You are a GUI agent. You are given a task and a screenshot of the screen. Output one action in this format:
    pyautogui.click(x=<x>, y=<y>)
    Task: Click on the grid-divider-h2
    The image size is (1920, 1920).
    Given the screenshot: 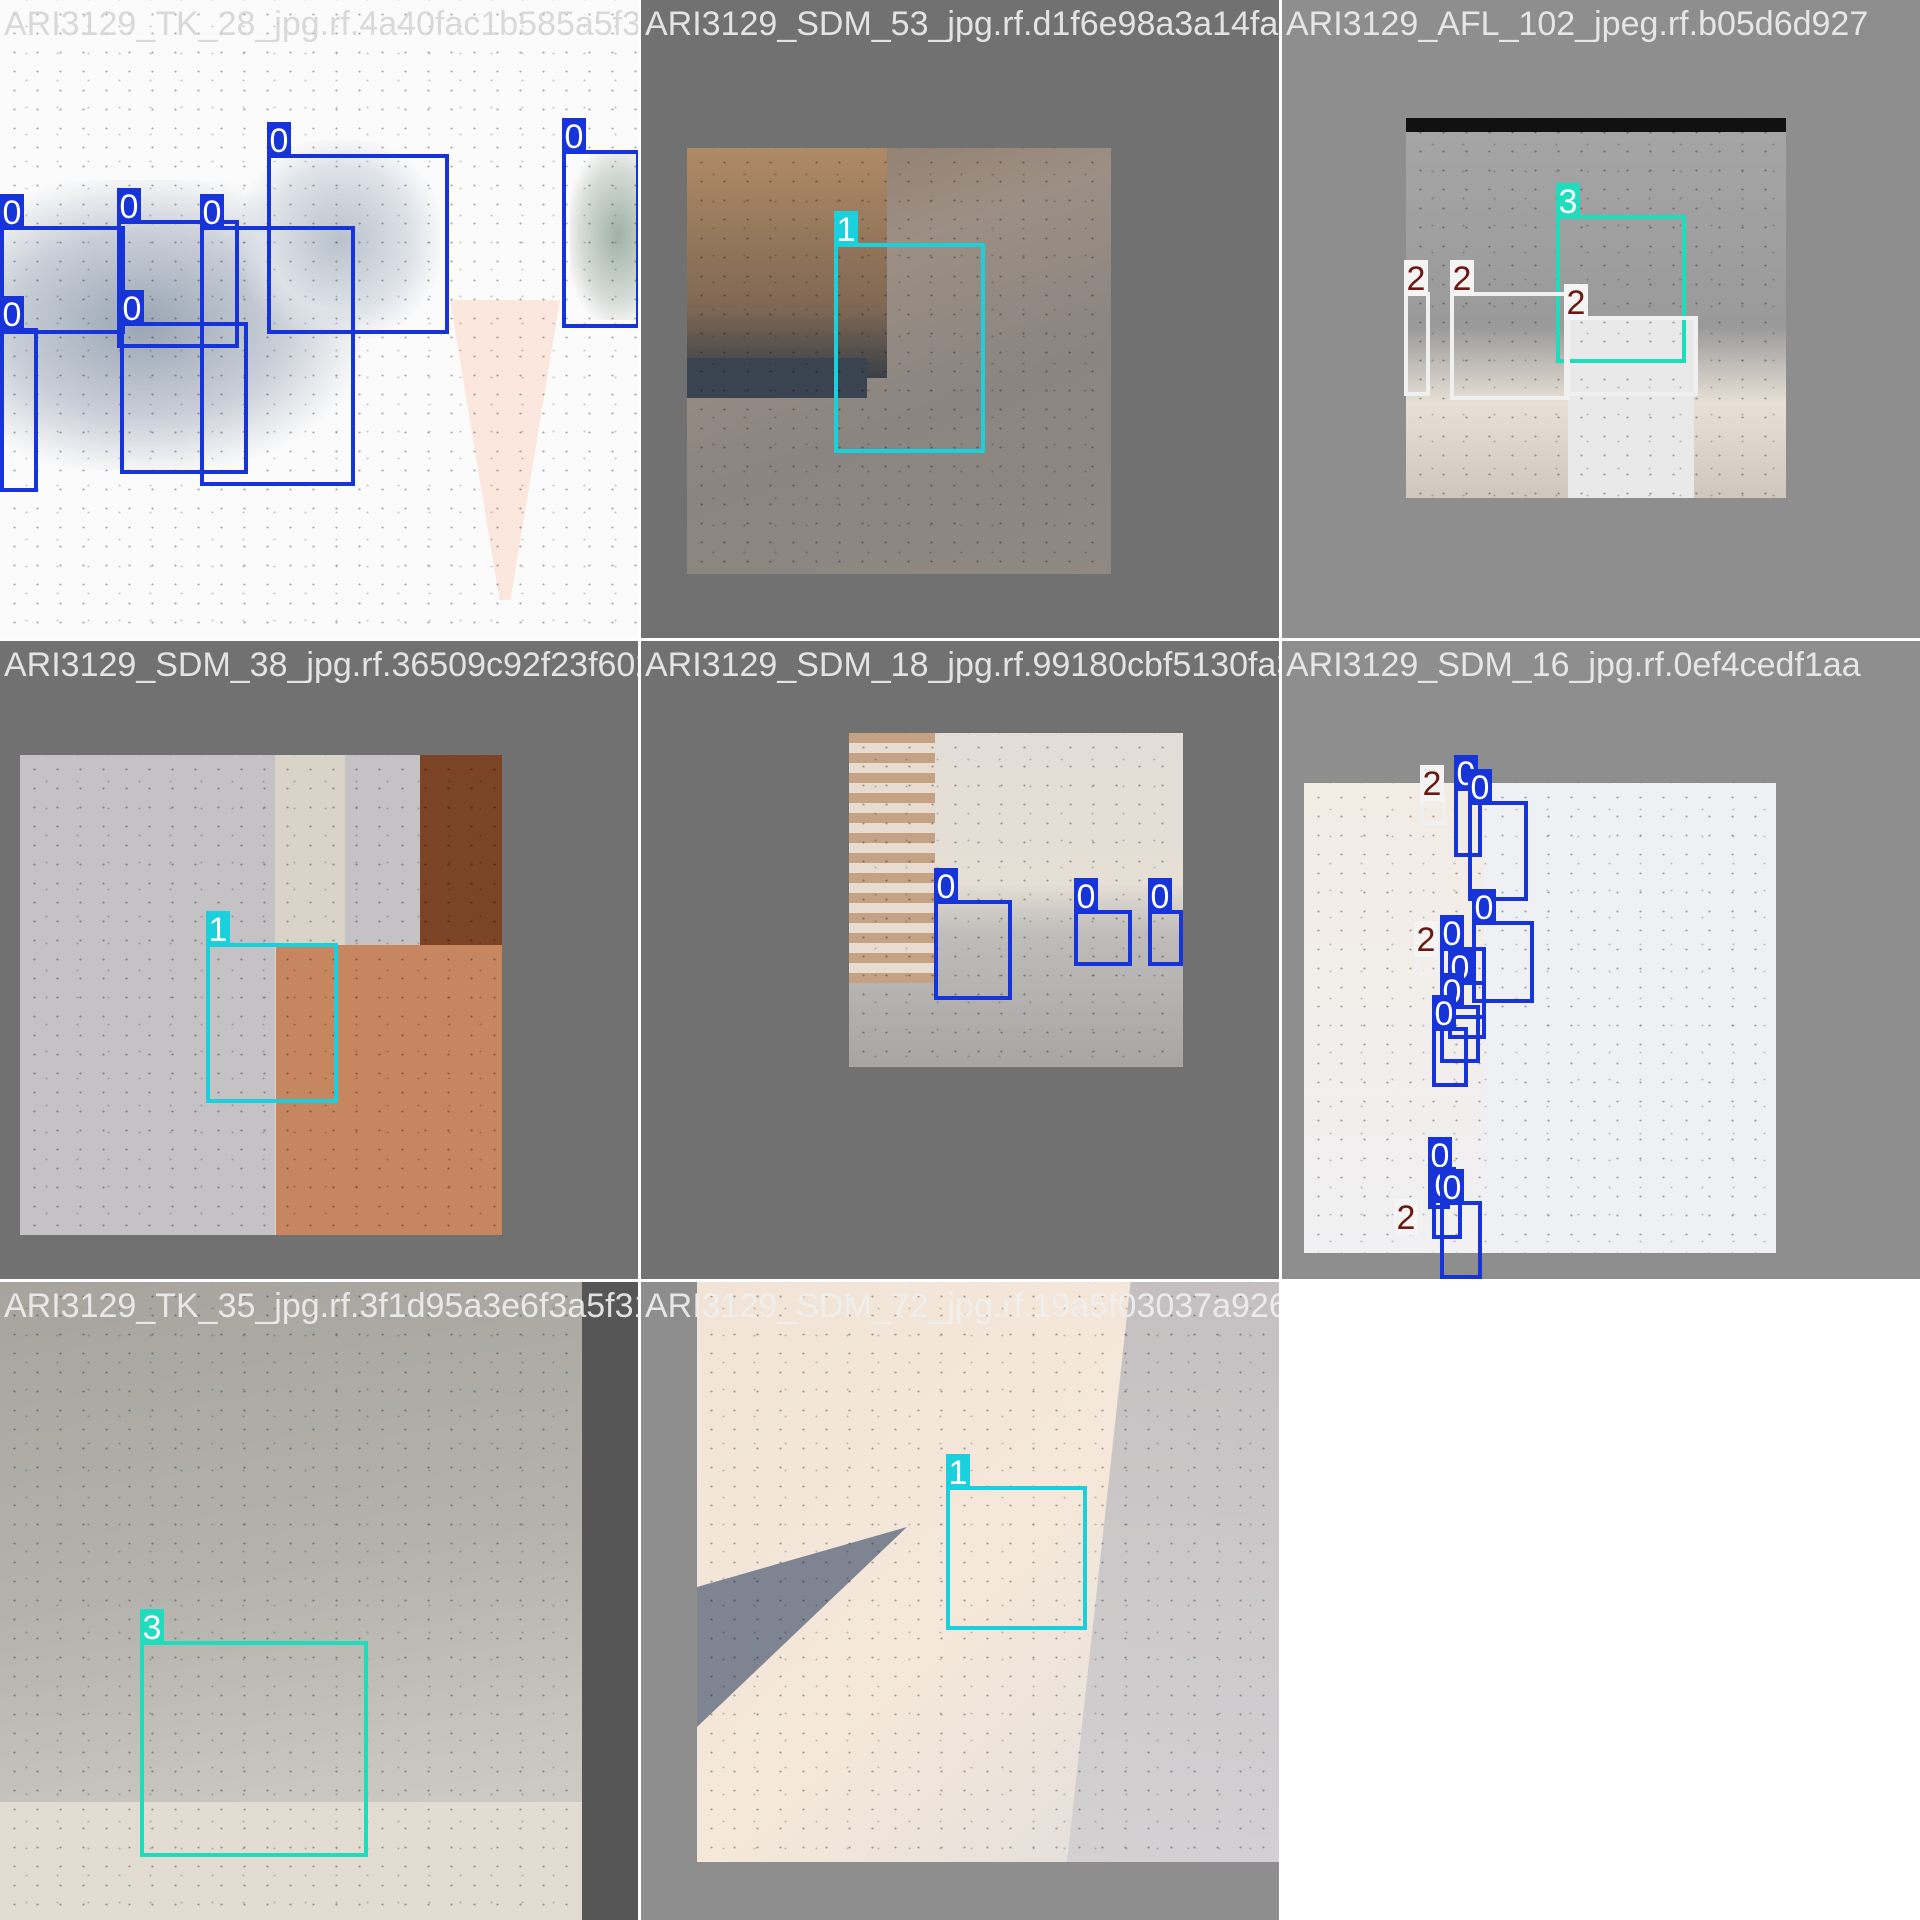 What is the action you would take?
    pyautogui.click(x=960, y=1280)
    